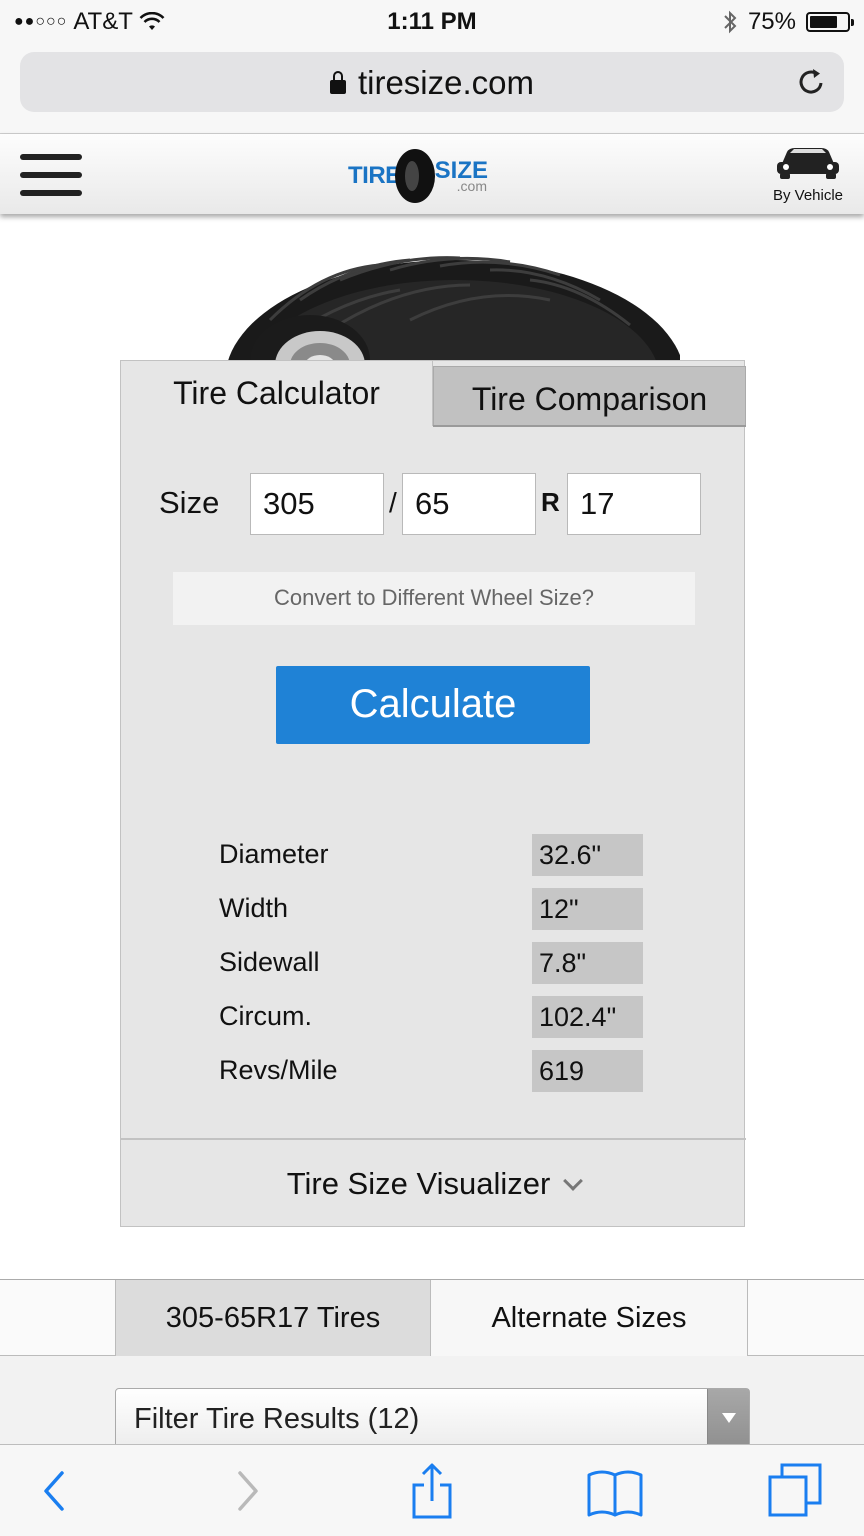  What do you see at coordinates (461, 176) in the screenshot?
I see `logo-size-block: SIZE .com` at bounding box center [461, 176].